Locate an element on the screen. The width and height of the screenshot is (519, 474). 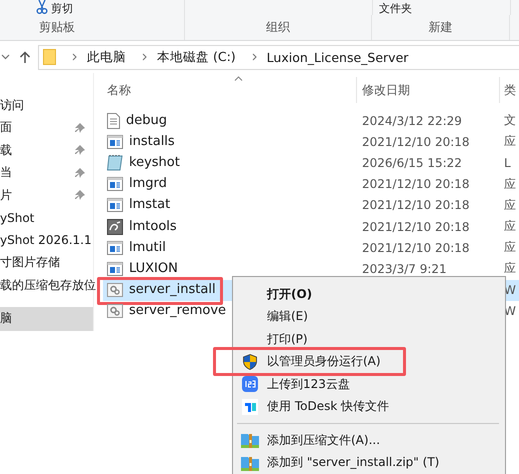
sidebar-item: 载 is located at coordinates (46, 150).